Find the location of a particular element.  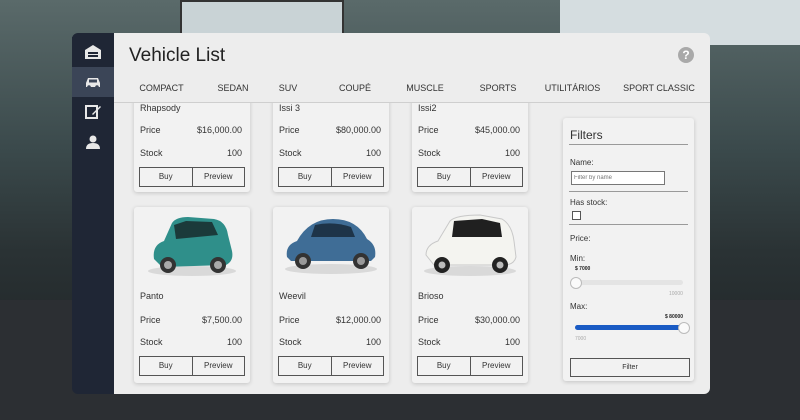

vehicle-price: $16,000.00 is located at coordinates (219, 130).